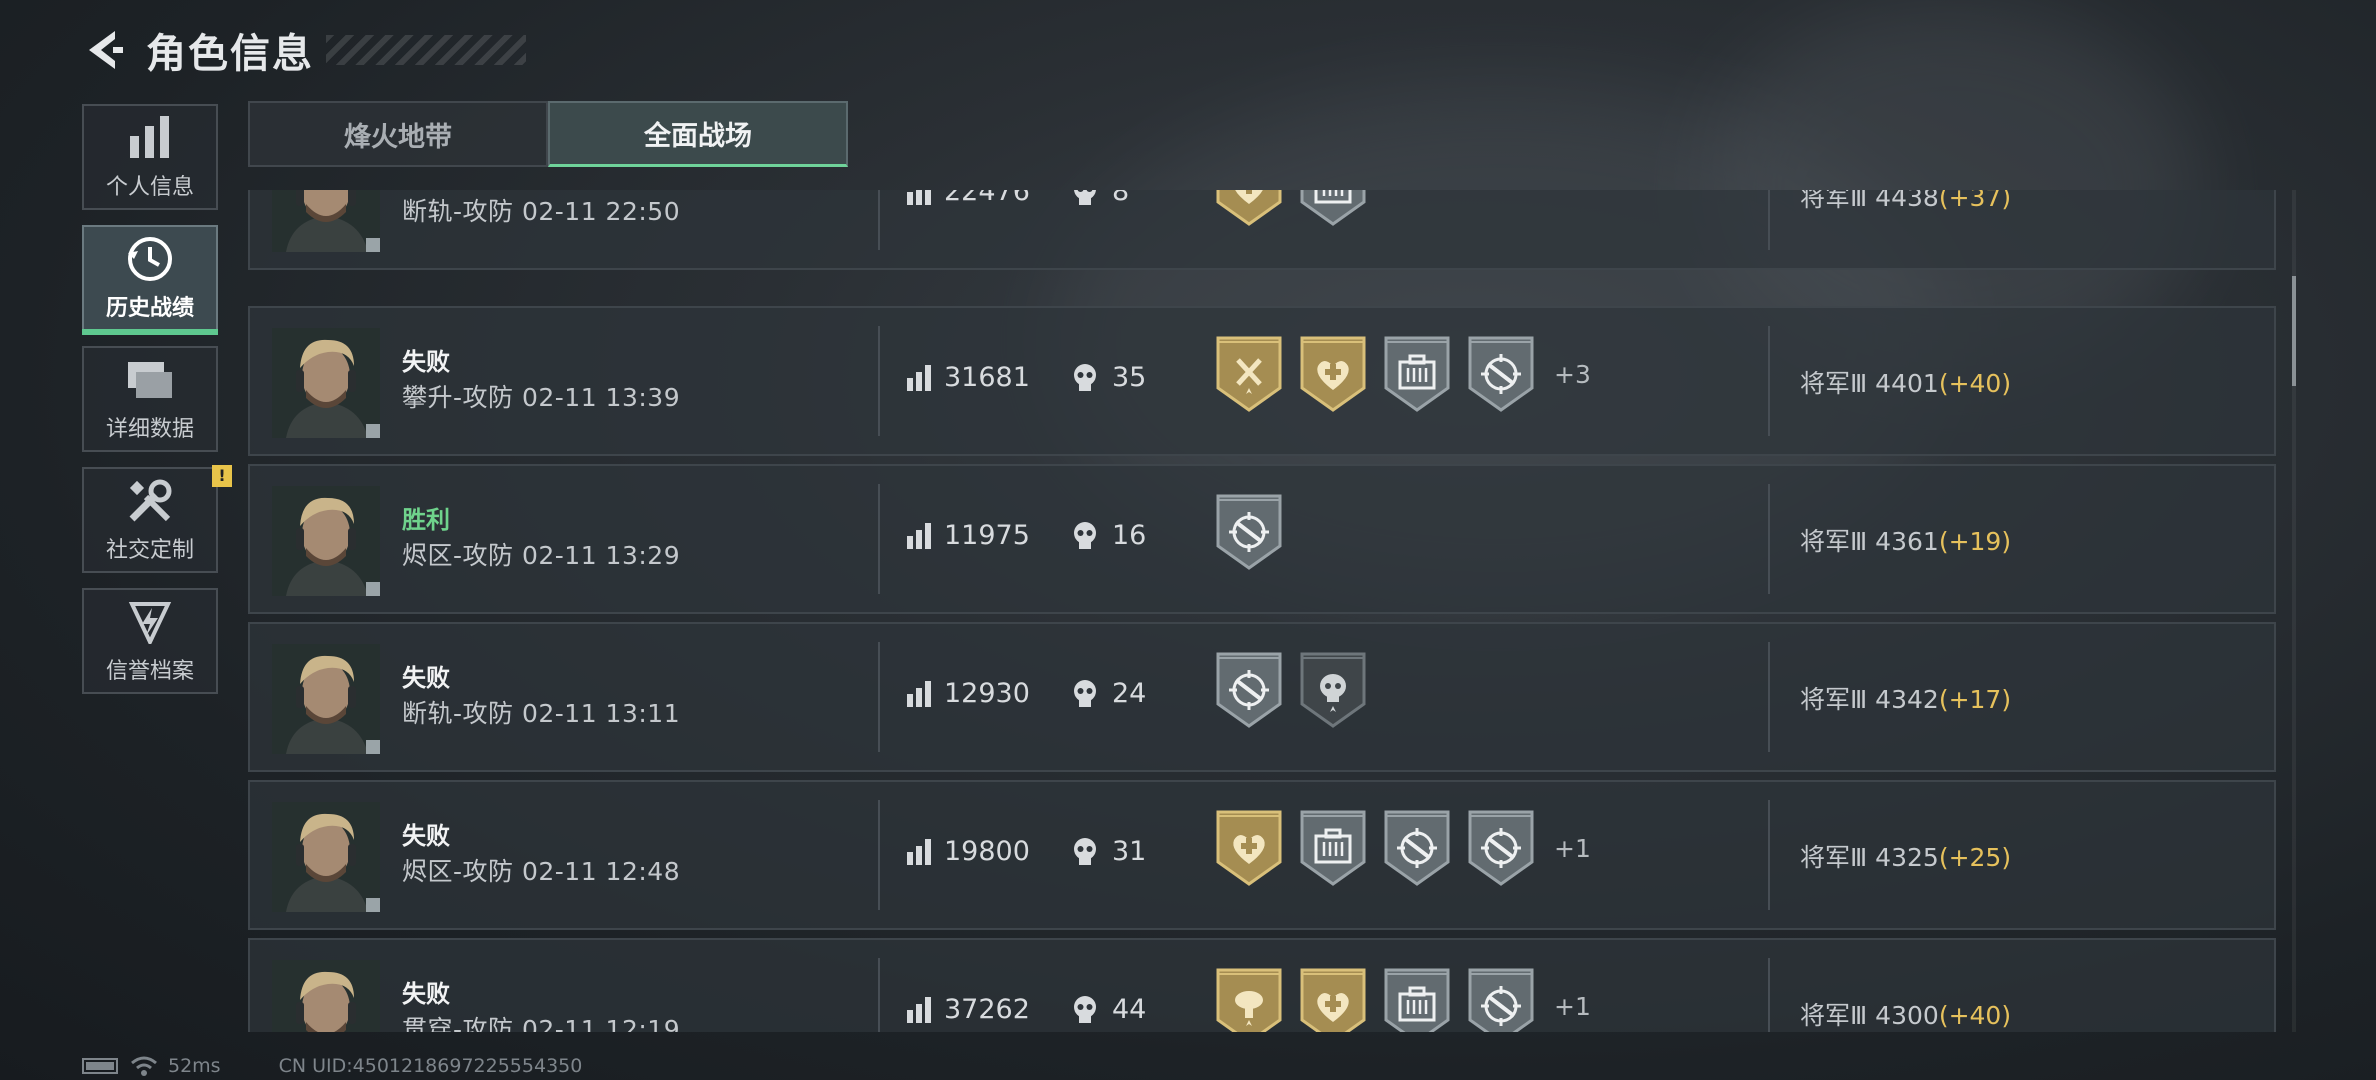  What do you see at coordinates (987, 377) in the screenshot?
I see `score-value: 31681` at bounding box center [987, 377].